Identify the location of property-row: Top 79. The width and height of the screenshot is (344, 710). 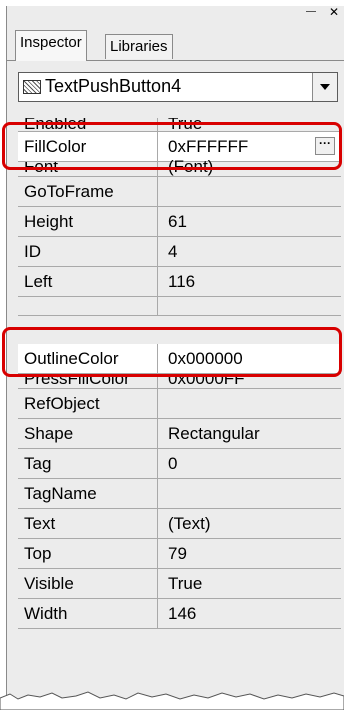
(179, 554).